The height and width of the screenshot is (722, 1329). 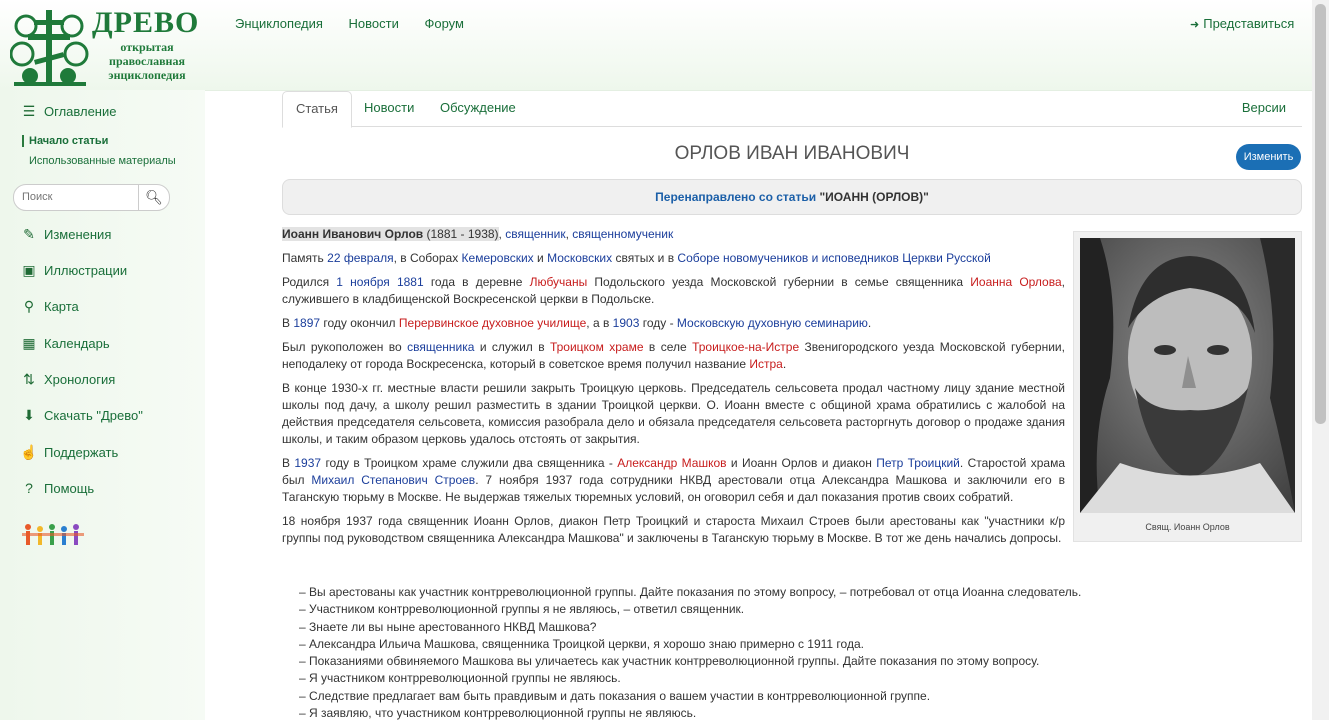 What do you see at coordinates (360, 258) in the screenshot?
I see `link-date: 22 февраля` at bounding box center [360, 258].